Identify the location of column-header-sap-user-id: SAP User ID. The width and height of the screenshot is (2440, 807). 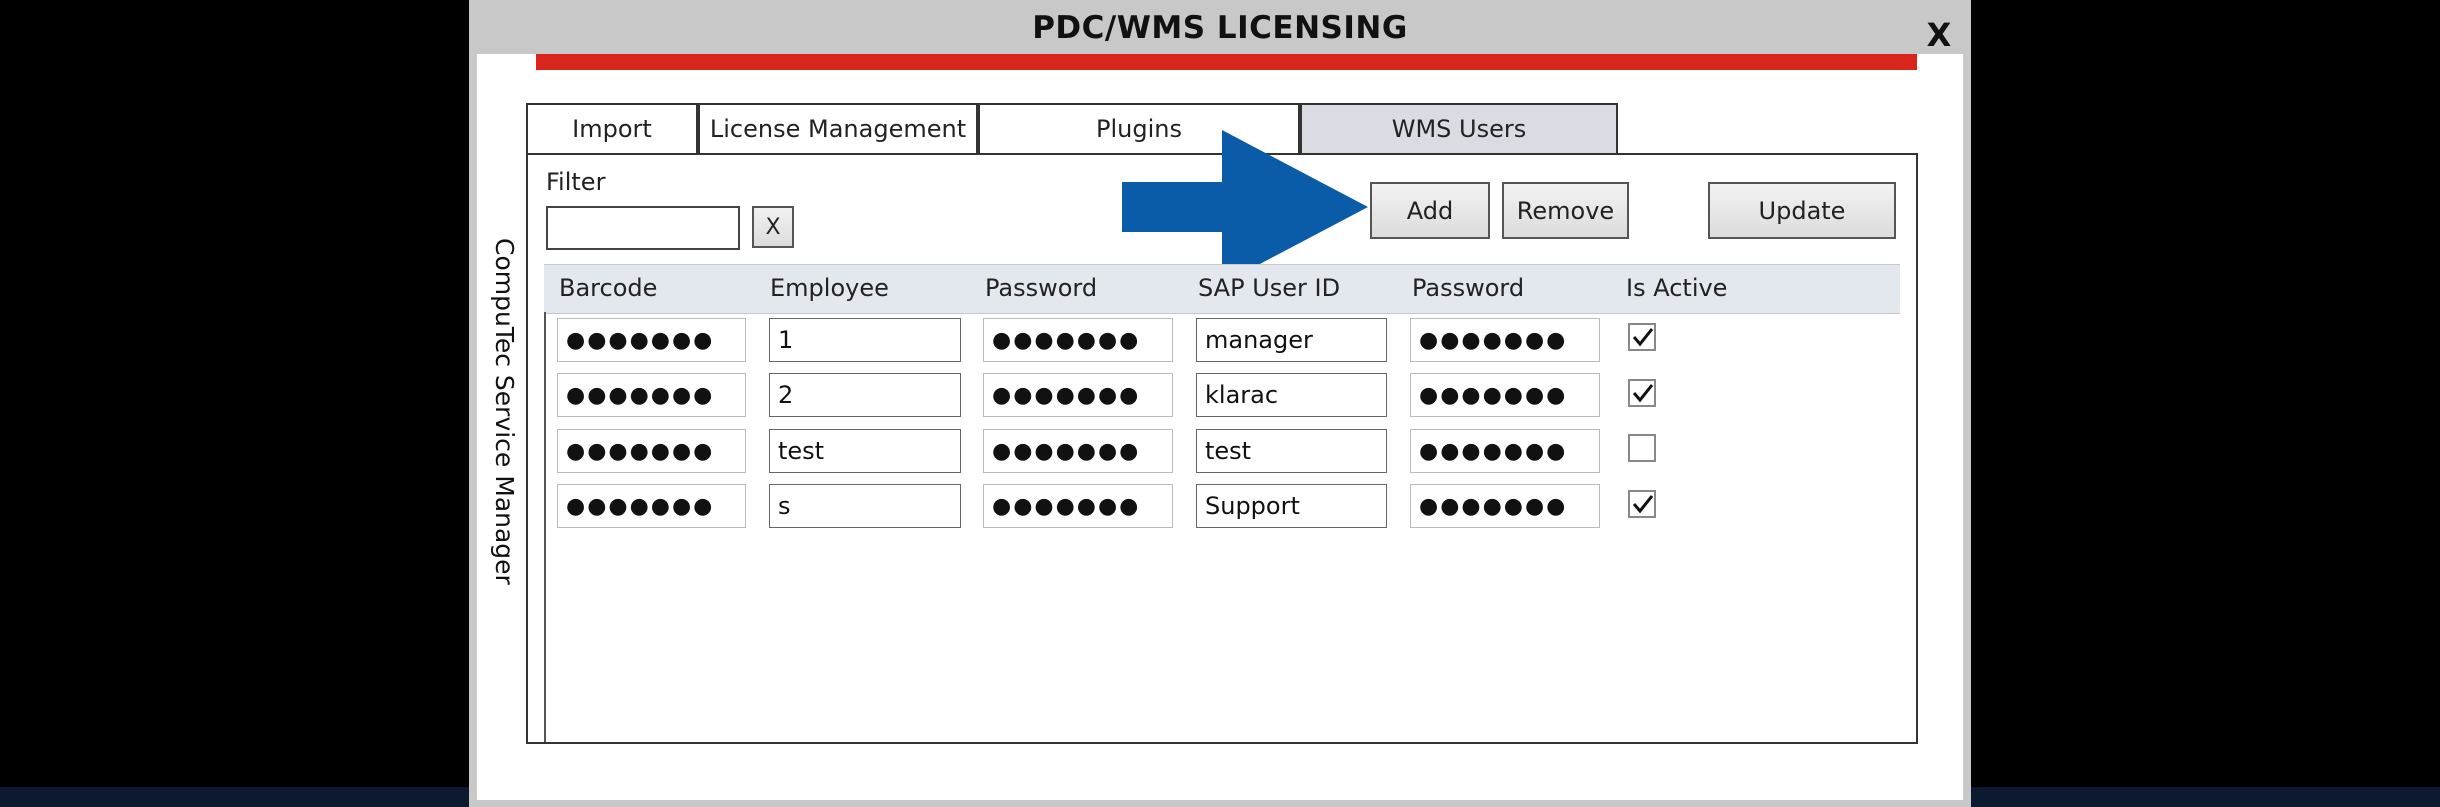
(1269, 288).